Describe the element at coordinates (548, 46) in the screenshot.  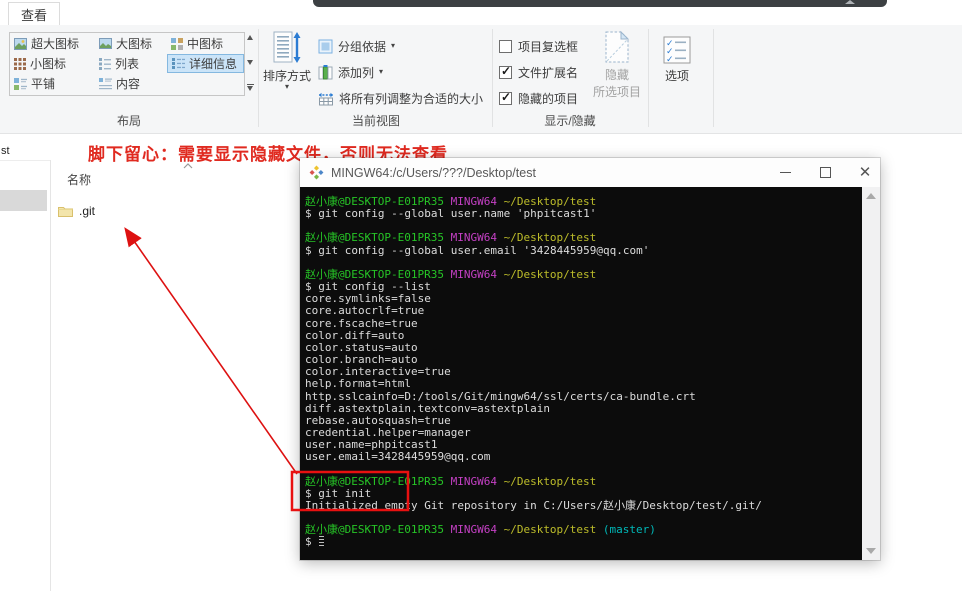
I see `item-checkboxes-label: 项目复选框` at that location.